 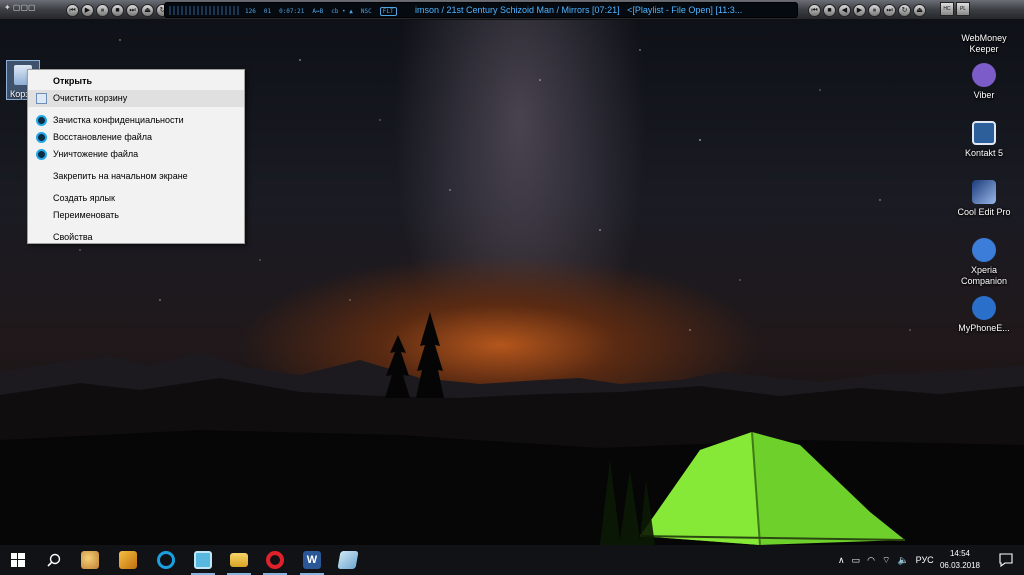 What do you see at coordinates (984, 30) in the screenshot?
I see `desktop-icon-webmoney-keeper: WebMoney Keeper` at bounding box center [984, 30].